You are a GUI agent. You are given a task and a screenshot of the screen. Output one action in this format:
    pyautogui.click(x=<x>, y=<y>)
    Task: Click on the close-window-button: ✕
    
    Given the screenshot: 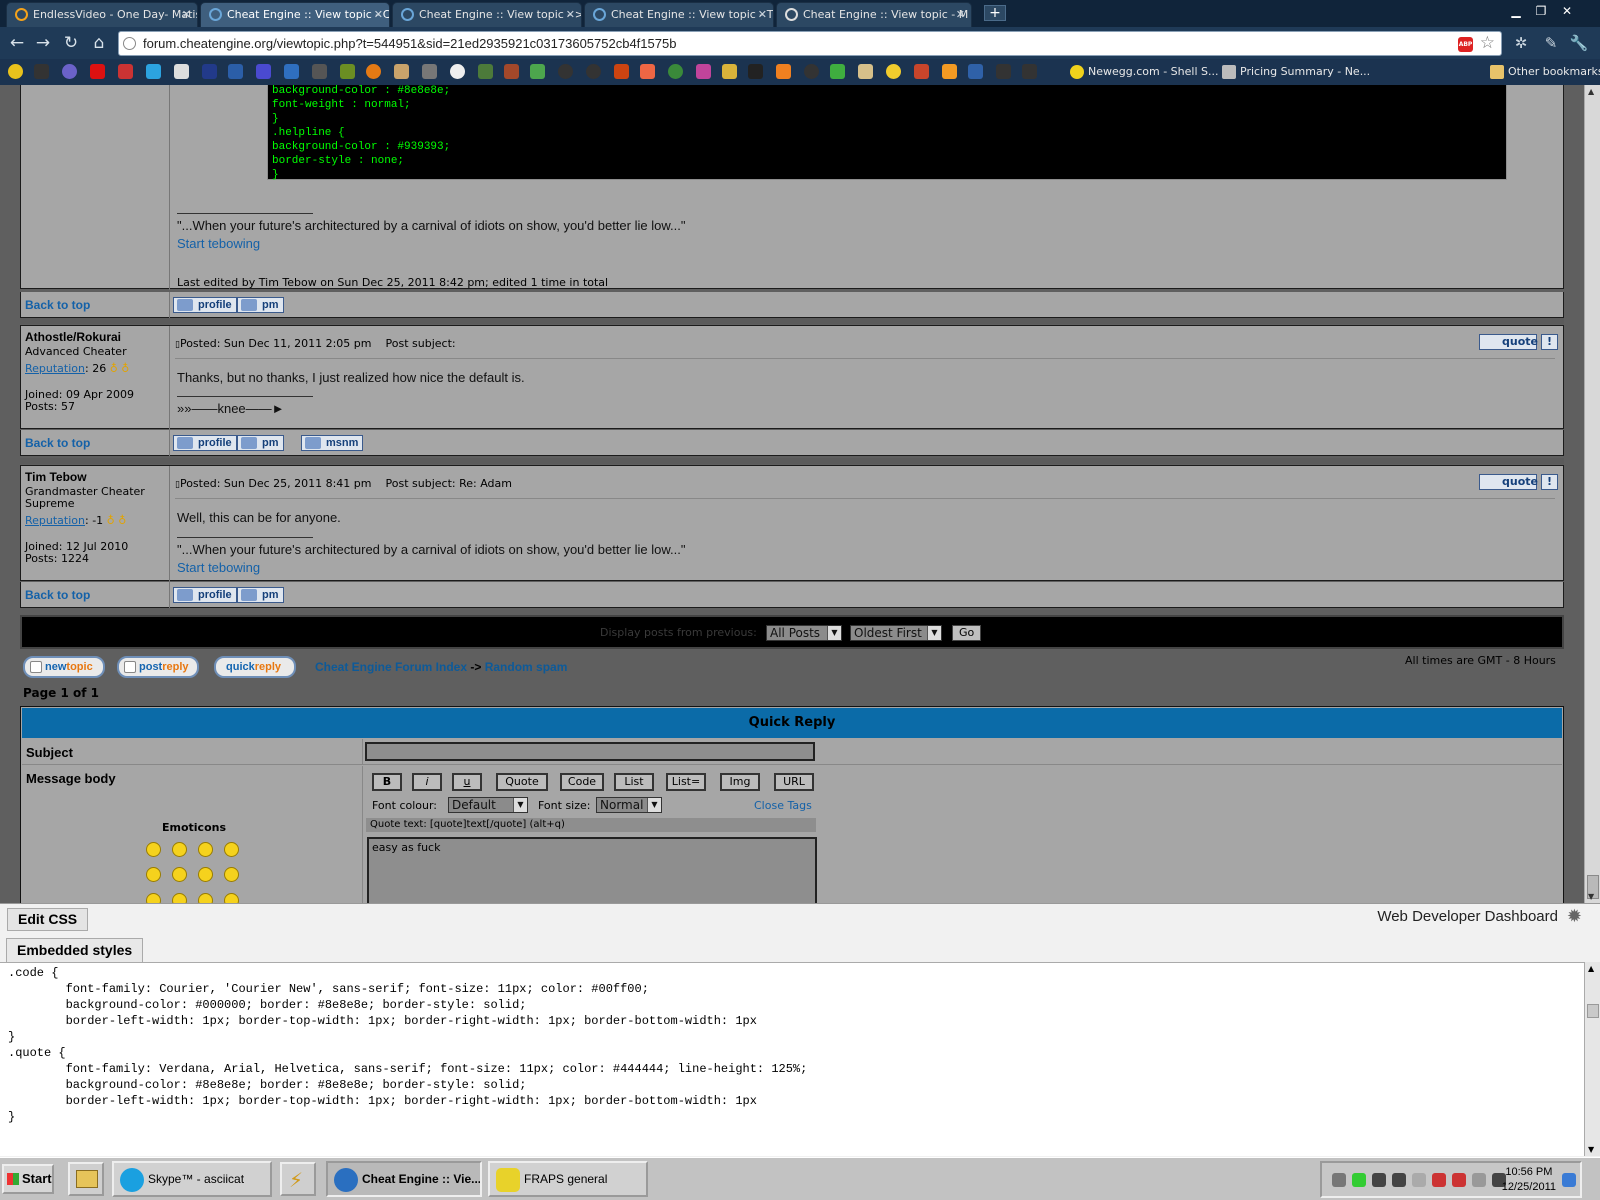 What is the action you would take?
    pyautogui.click(x=1567, y=11)
    